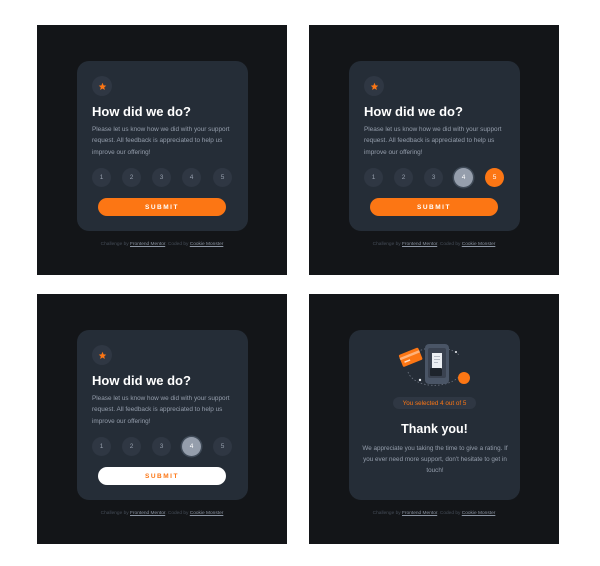  Describe the element at coordinates (162, 476) in the screenshot. I see `submit-button-hovered: SUBMIT` at that location.